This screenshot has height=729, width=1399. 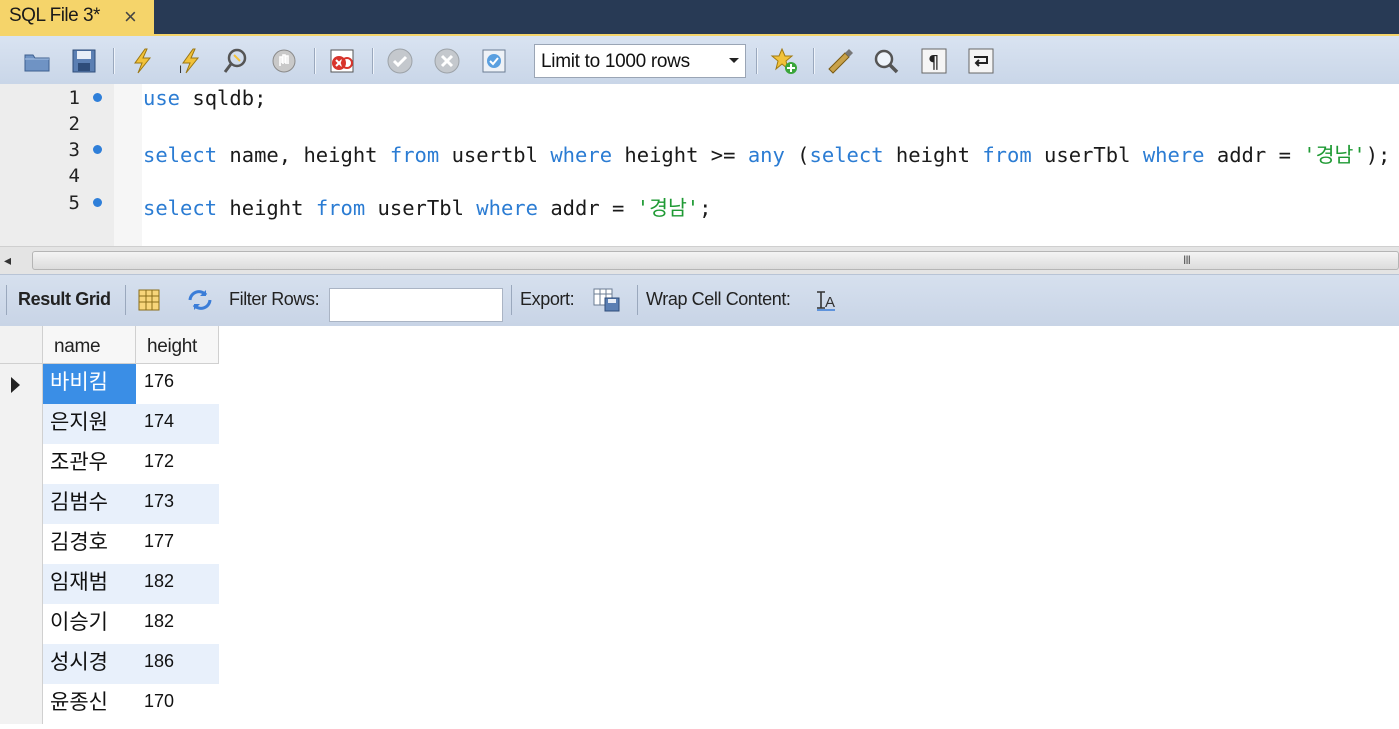 What do you see at coordinates (89, 624) in the screenshot?
I see `cell-name: 이승기` at bounding box center [89, 624].